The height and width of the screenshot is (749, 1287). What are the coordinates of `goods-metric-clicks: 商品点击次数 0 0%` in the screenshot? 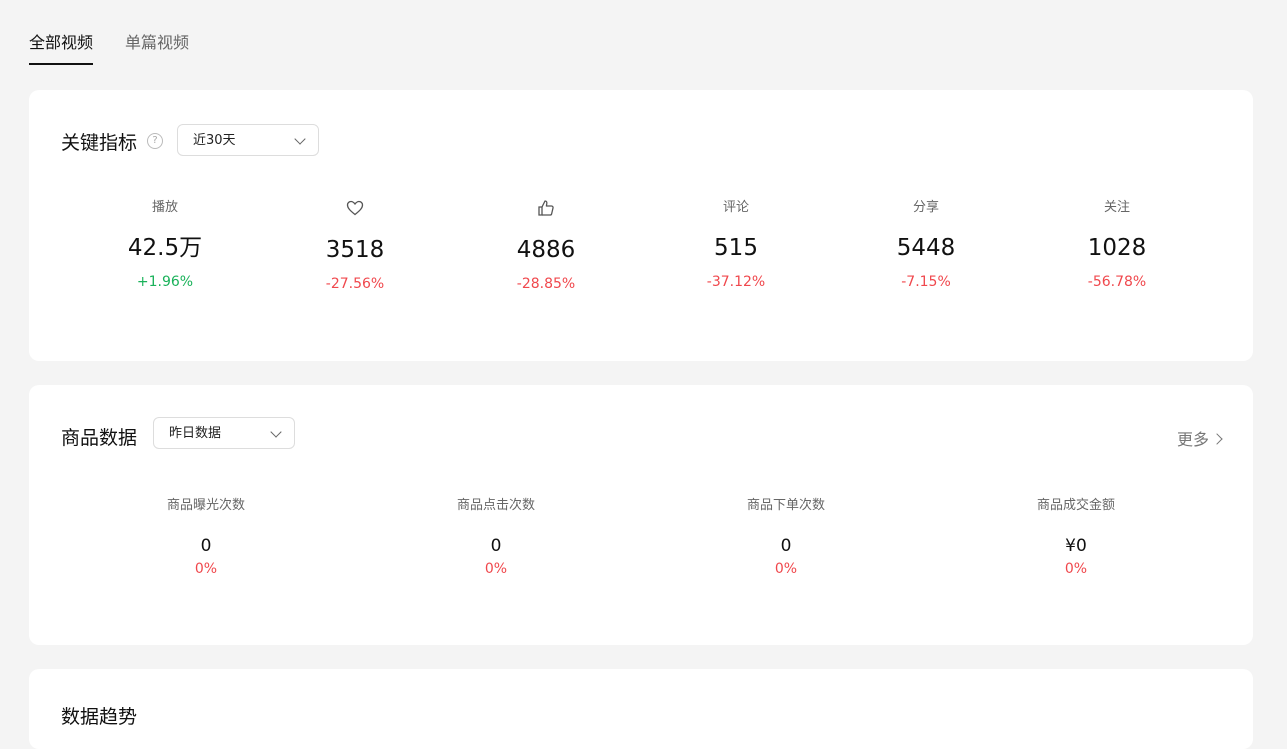 It's located at (496, 536).